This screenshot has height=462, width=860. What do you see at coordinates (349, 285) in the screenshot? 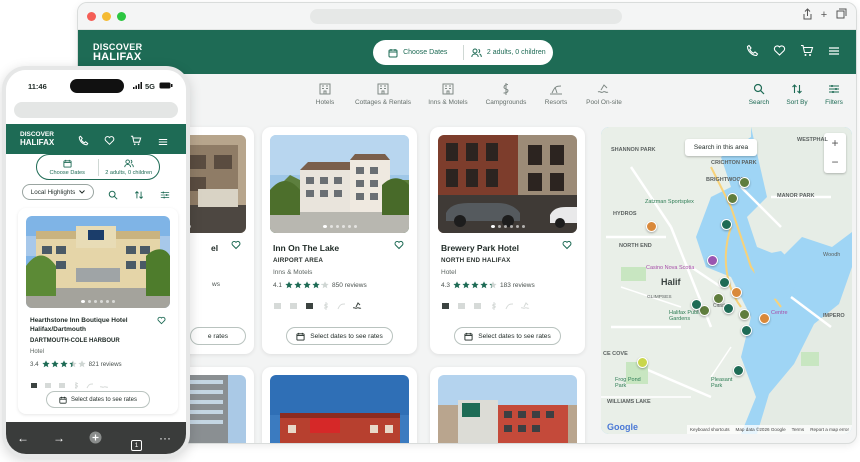
I see `review-count: 850 reviews` at bounding box center [349, 285].